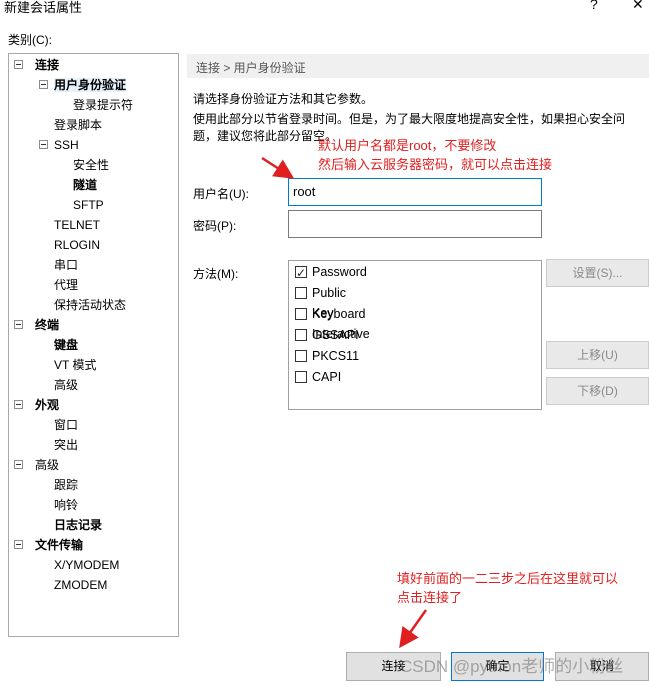 The height and width of the screenshot is (686, 649). I want to click on annotation-username-note: 默认用户名都是root，不要修改 然后输入云服务器密码，就可以点击连接, so click(435, 155).